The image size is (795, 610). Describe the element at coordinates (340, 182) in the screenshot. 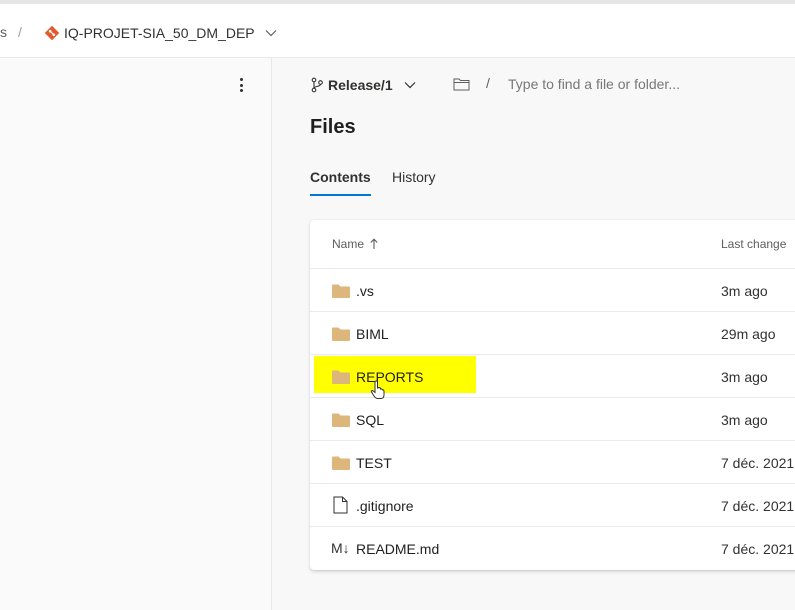

I see `tab-contents: Contents` at that location.